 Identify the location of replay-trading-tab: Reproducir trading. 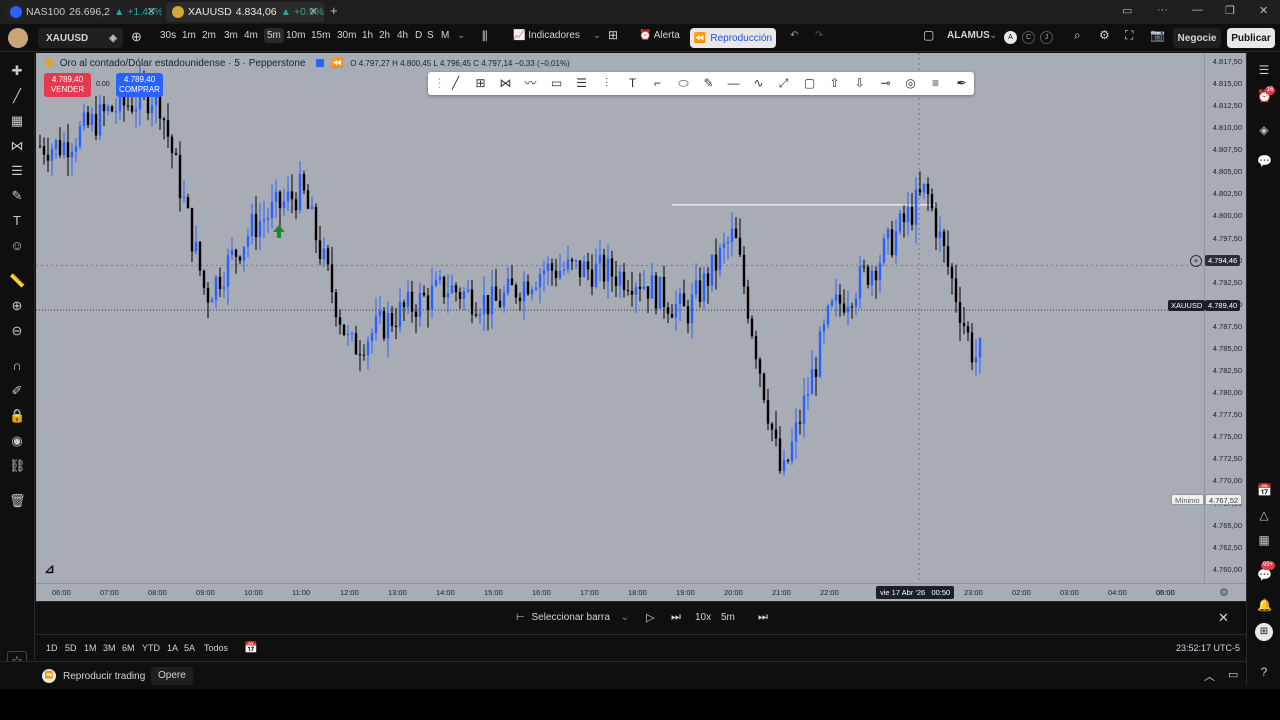
(104, 676).